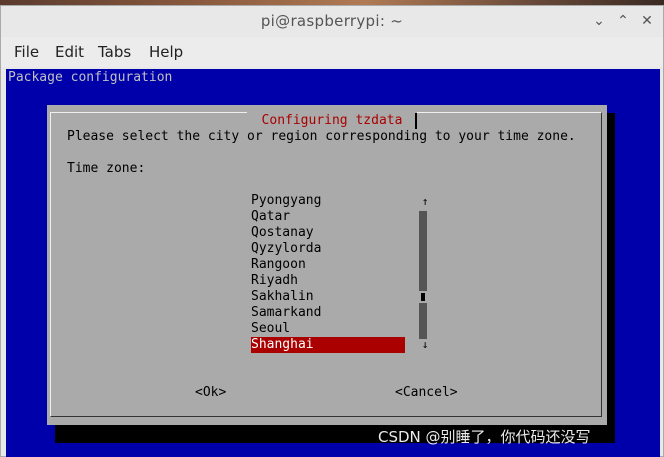 The height and width of the screenshot is (457, 664). I want to click on list-item: Sakhalin, so click(328, 297).